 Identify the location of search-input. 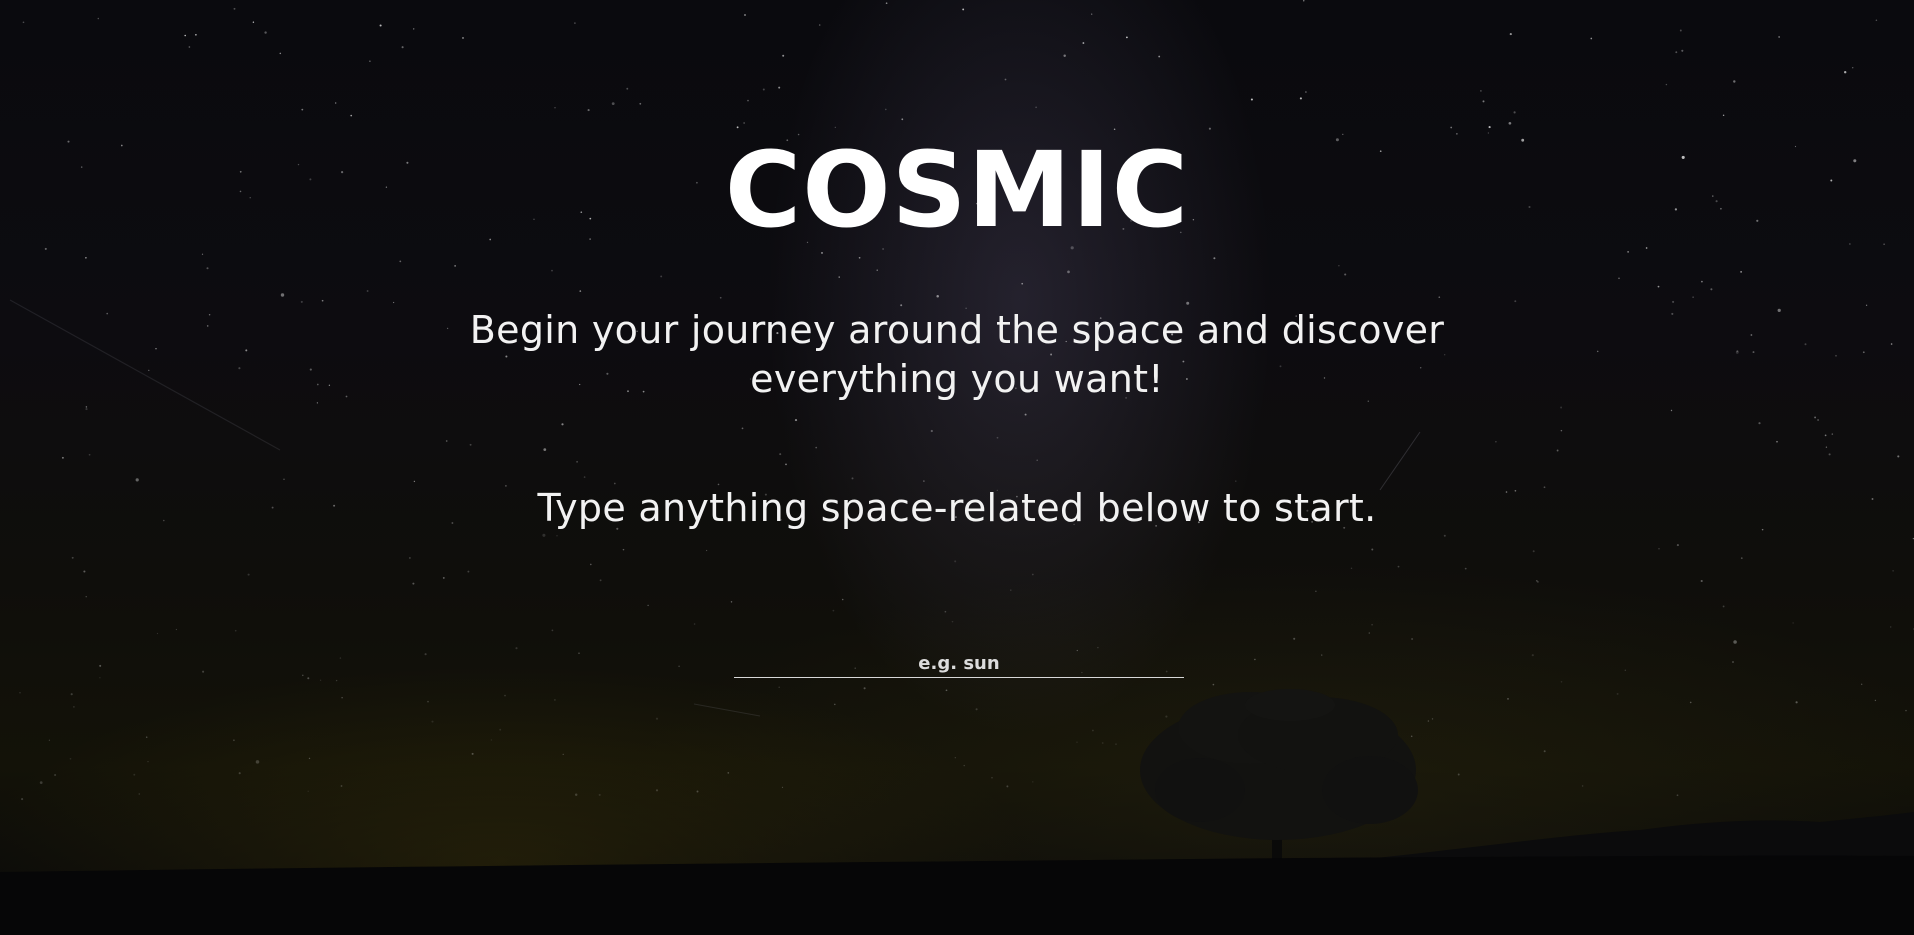
(959, 665).